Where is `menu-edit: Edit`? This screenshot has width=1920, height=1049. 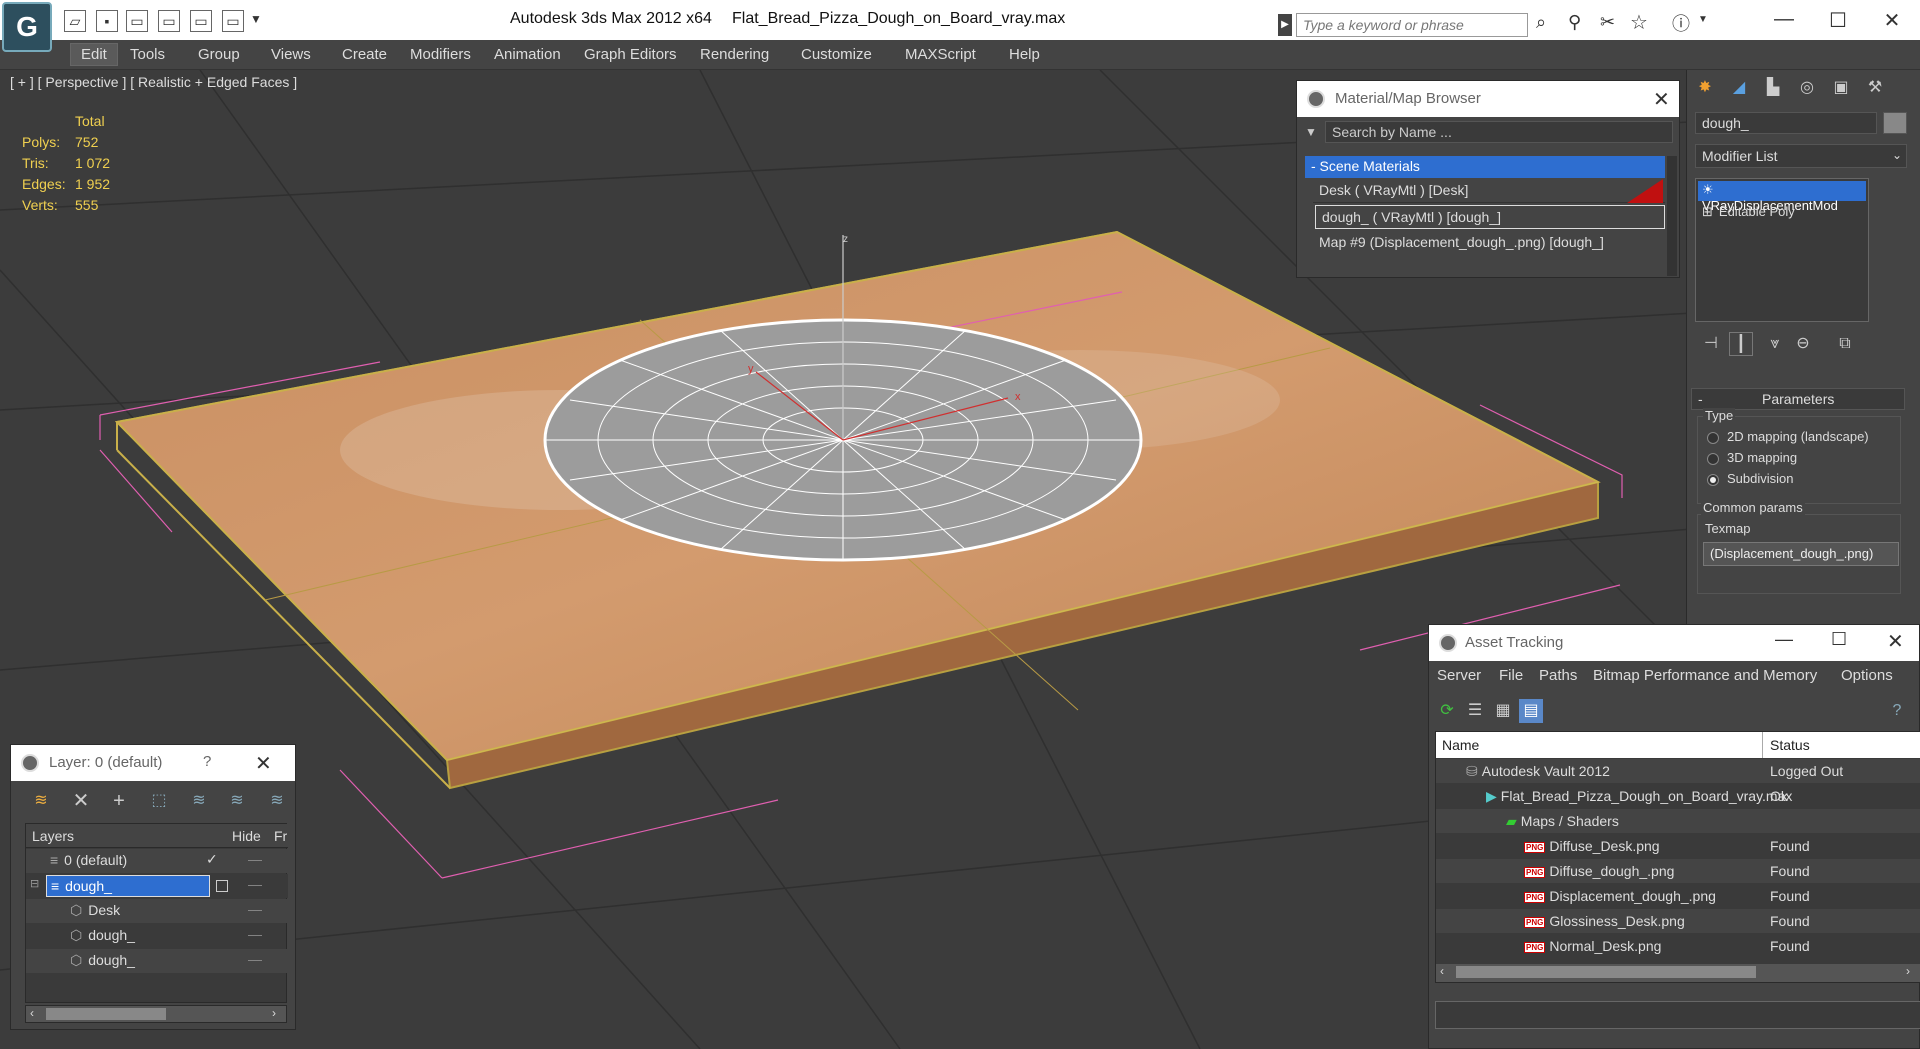
menu-edit: Edit is located at coordinates (94, 54).